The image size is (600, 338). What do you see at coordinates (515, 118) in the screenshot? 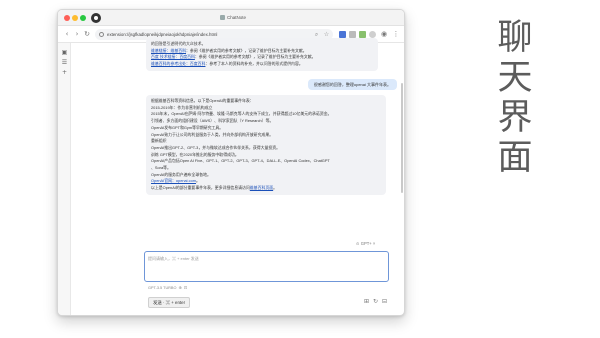
I see `heading-char: 界` at bounding box center [515, 118].